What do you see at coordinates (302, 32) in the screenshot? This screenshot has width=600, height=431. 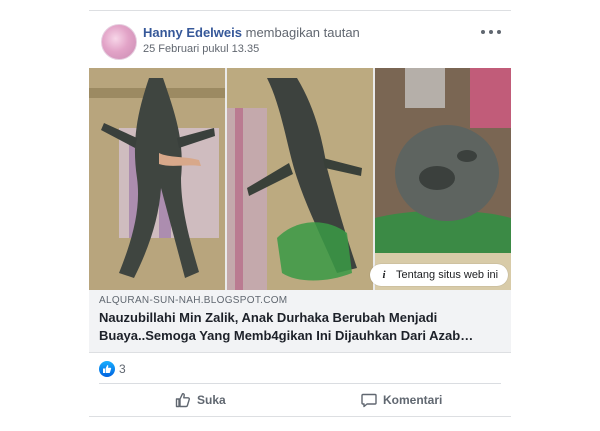 I see `post-action-text: membagikan tautan` at bounding box center [302, 32].